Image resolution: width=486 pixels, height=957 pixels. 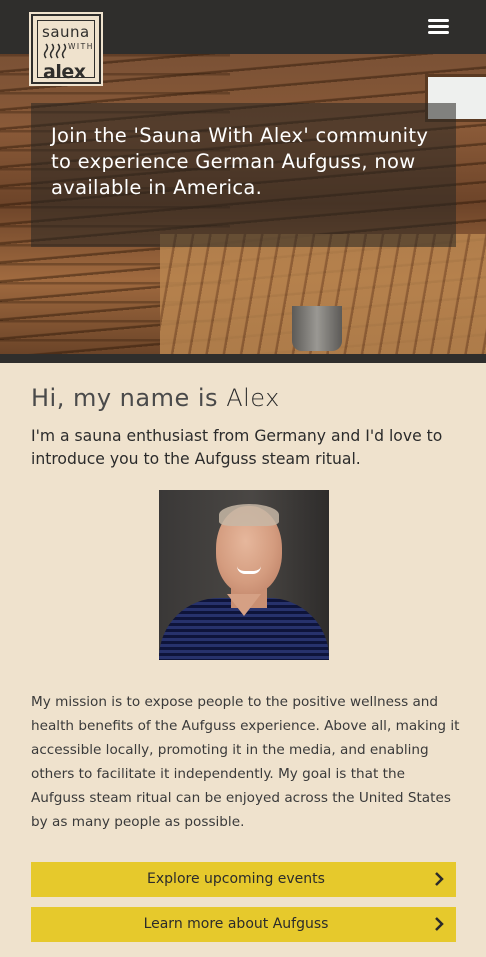 What do you see at coordinates (55, 51) in the screenshot?
I see `steam-waves-icon` at bounding box center [55, 51].